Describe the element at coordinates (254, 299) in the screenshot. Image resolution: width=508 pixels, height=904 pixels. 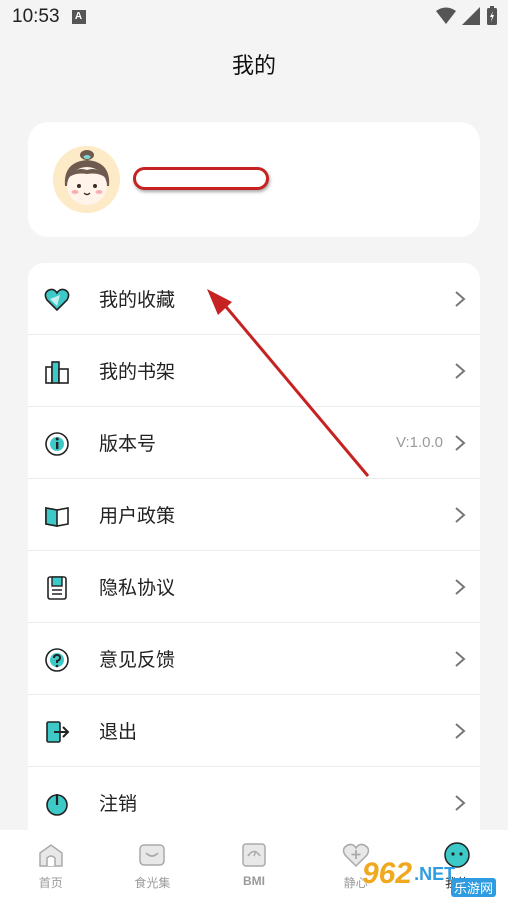
I see `menu-item-favorites: 我的收藏` at that location.